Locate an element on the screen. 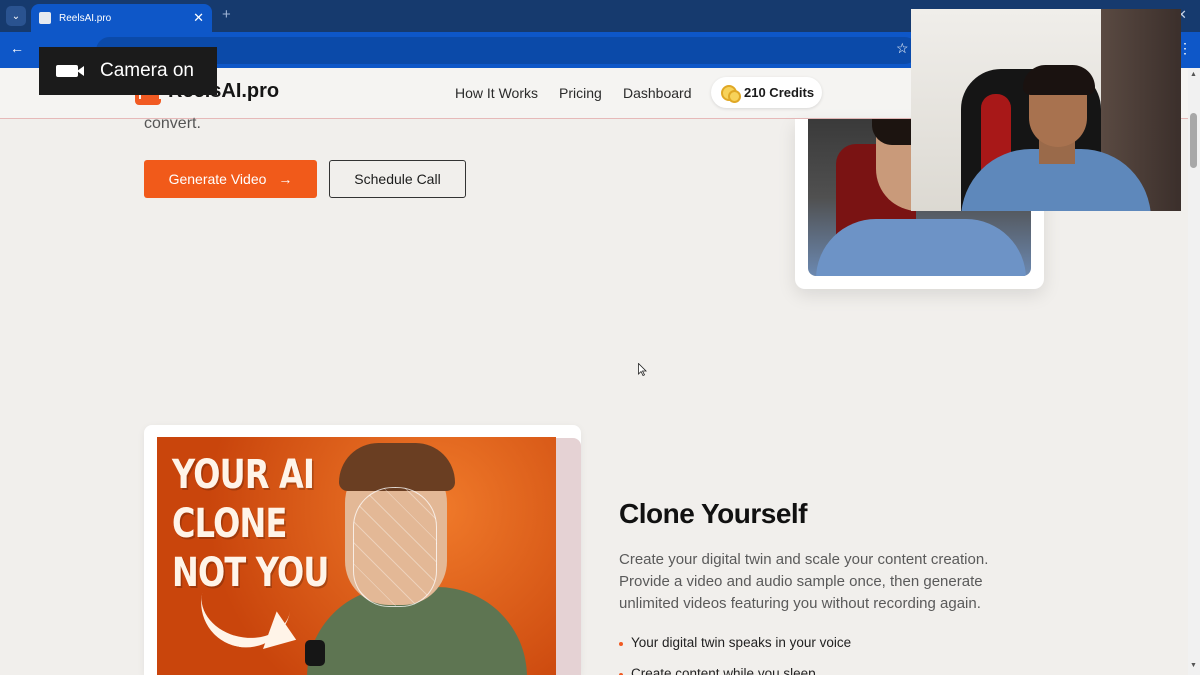 Image resolution: width=1200 pixels, height=675 pixels. schedule-call-button: Schedule Call is located at coordinates (397, 179).